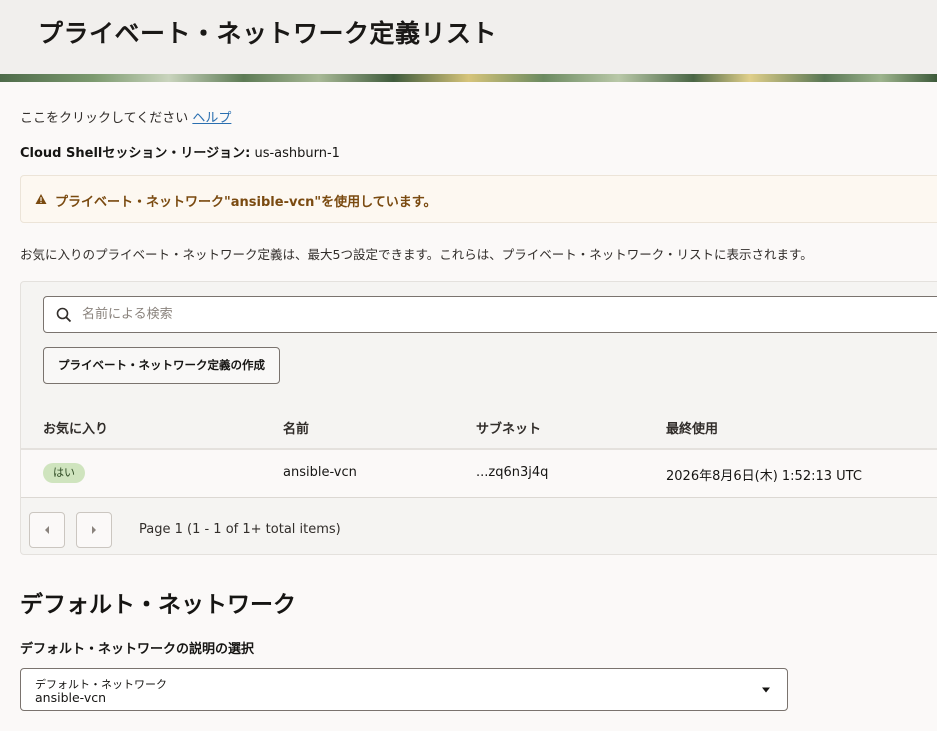 The height and width of the screenshot is (731, 937). I want to click on region-line: Cloud Shellセッション・リージョン: us-ashburn-1, so click(180, 151).